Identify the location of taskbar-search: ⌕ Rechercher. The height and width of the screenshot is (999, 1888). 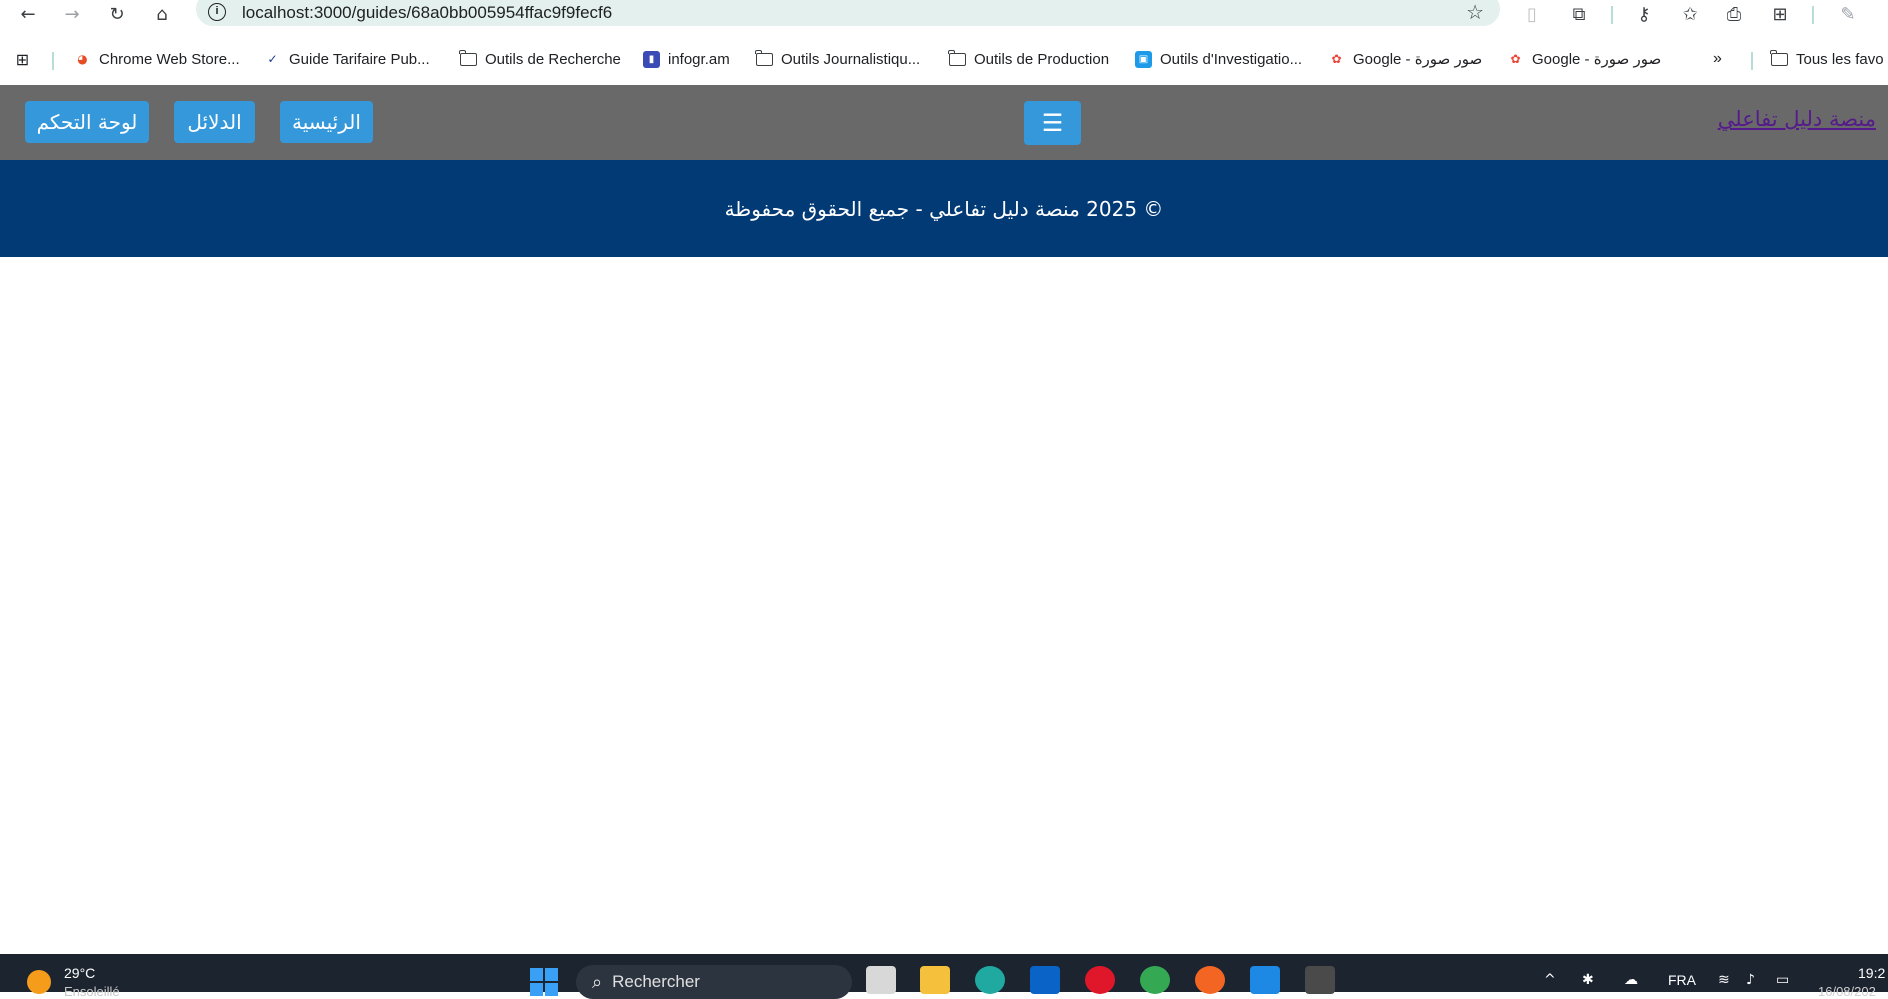
(714, 982).